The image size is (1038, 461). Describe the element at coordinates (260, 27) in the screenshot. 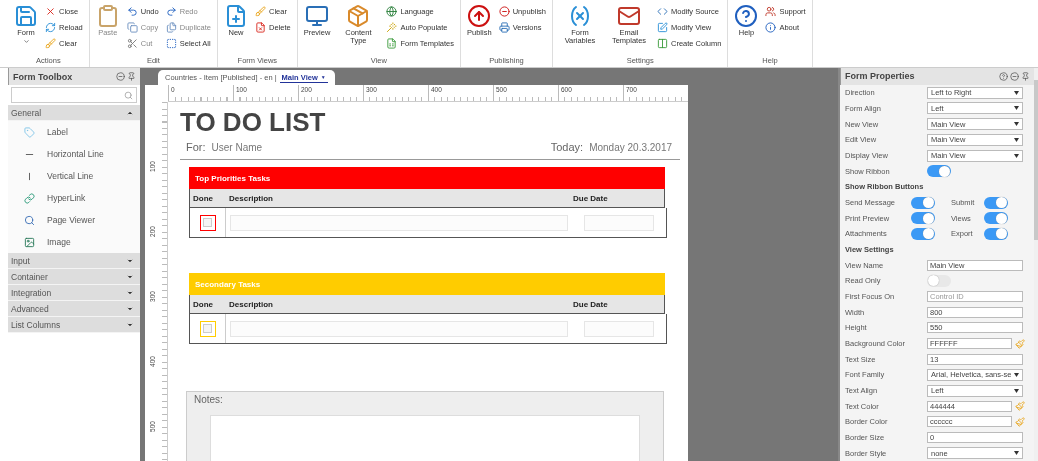

I see `delete-icon` at that location.